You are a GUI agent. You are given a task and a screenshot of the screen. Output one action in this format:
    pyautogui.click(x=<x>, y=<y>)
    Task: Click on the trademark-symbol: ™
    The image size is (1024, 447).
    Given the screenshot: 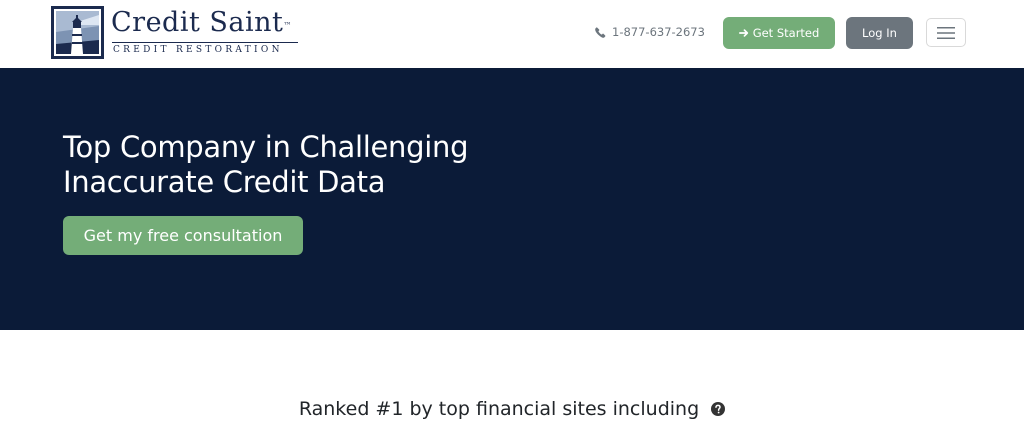 What is the action you would take?
    pyautogui.click(x=287, y=25)
    